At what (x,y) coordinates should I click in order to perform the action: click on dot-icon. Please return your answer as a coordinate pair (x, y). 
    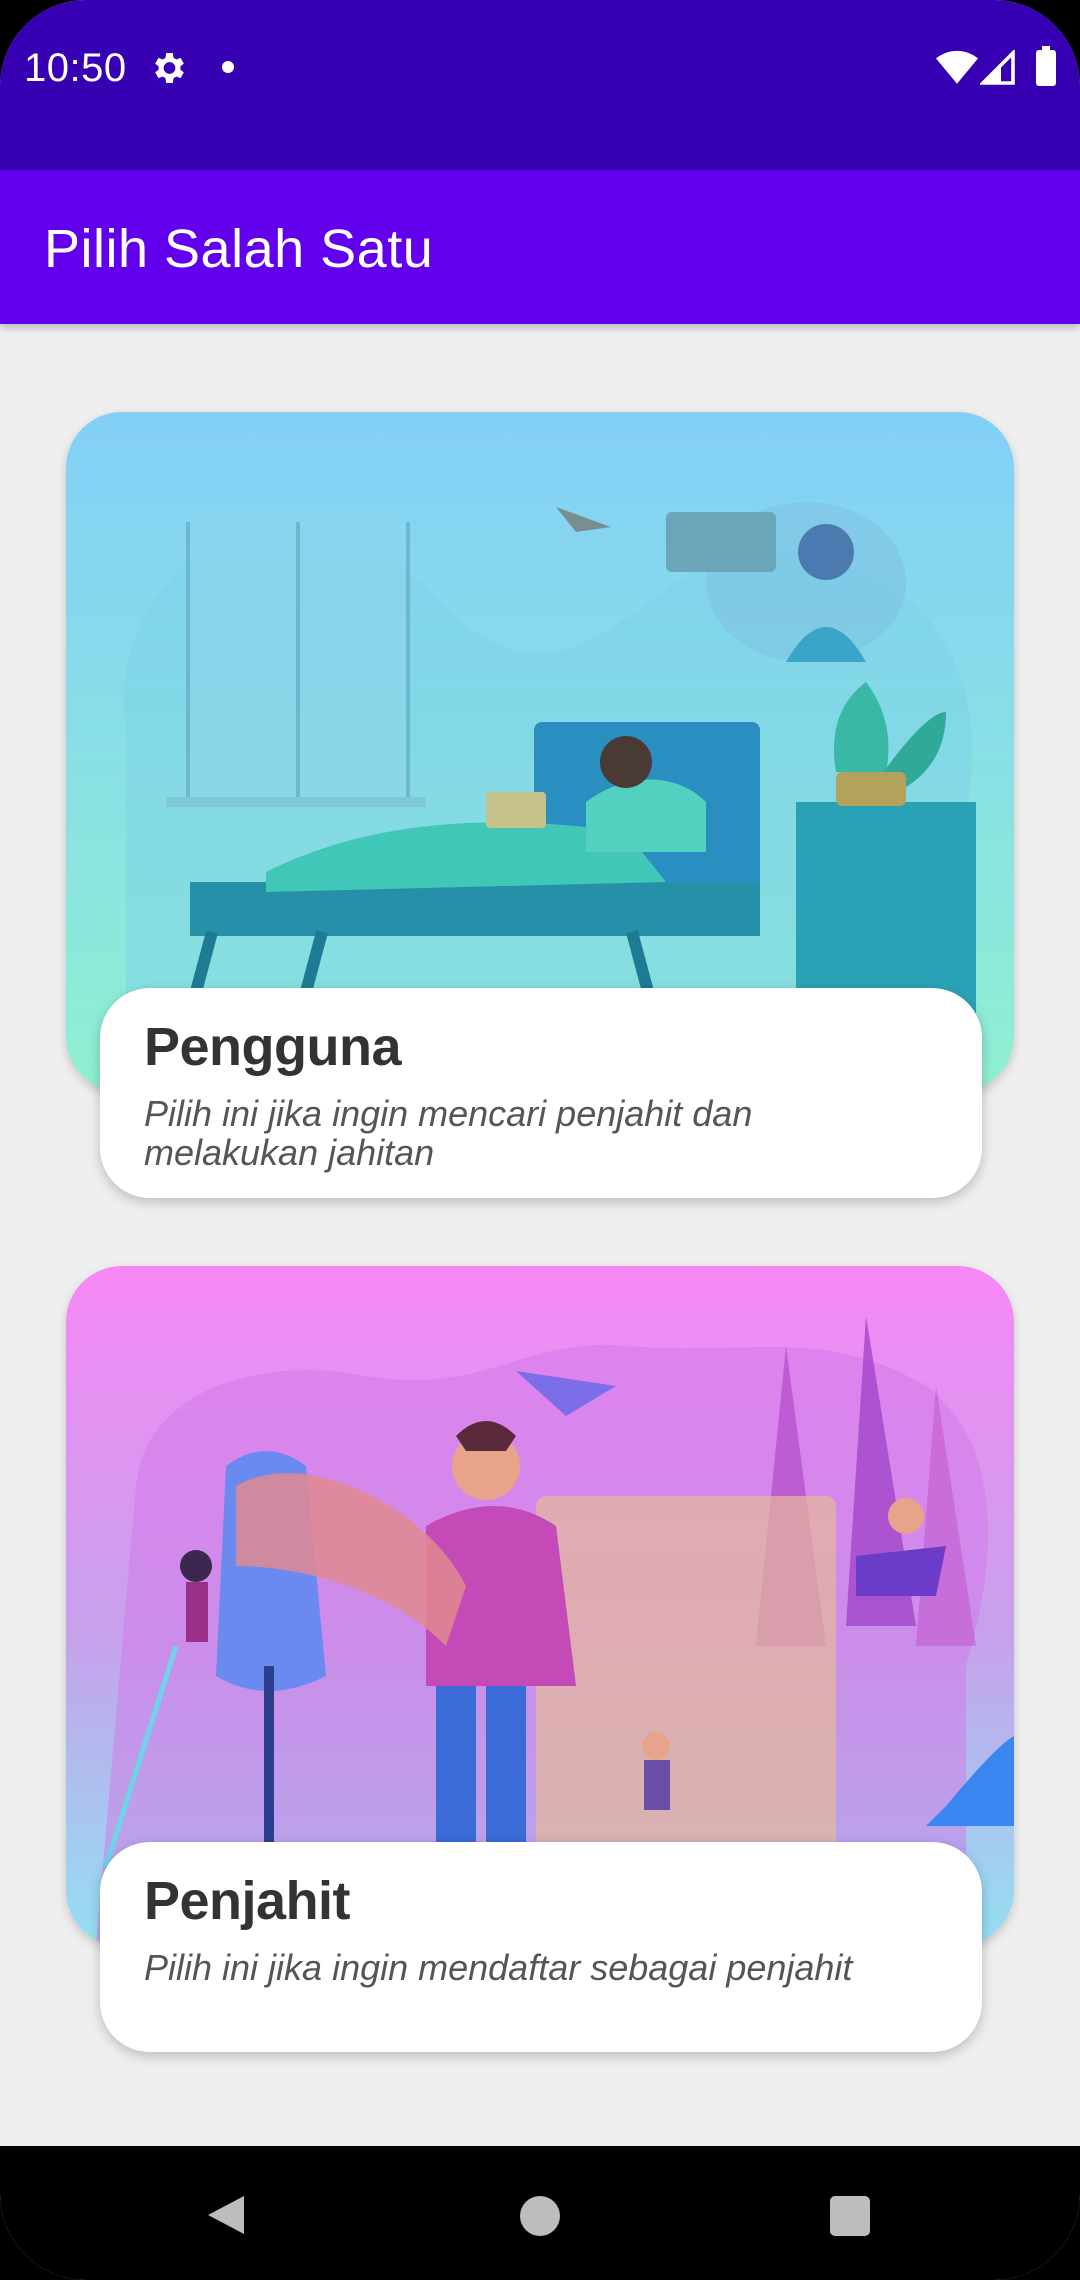
    Looking at the image, I should click on (228, 67).